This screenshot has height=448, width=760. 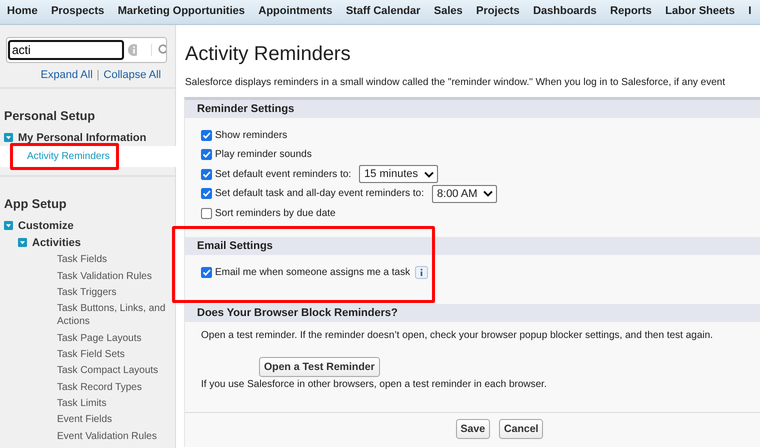 What do you see at coordinates (46, 226) in the screenshot?
I see `tree-item: Customize` at bounding box center [46, 226].